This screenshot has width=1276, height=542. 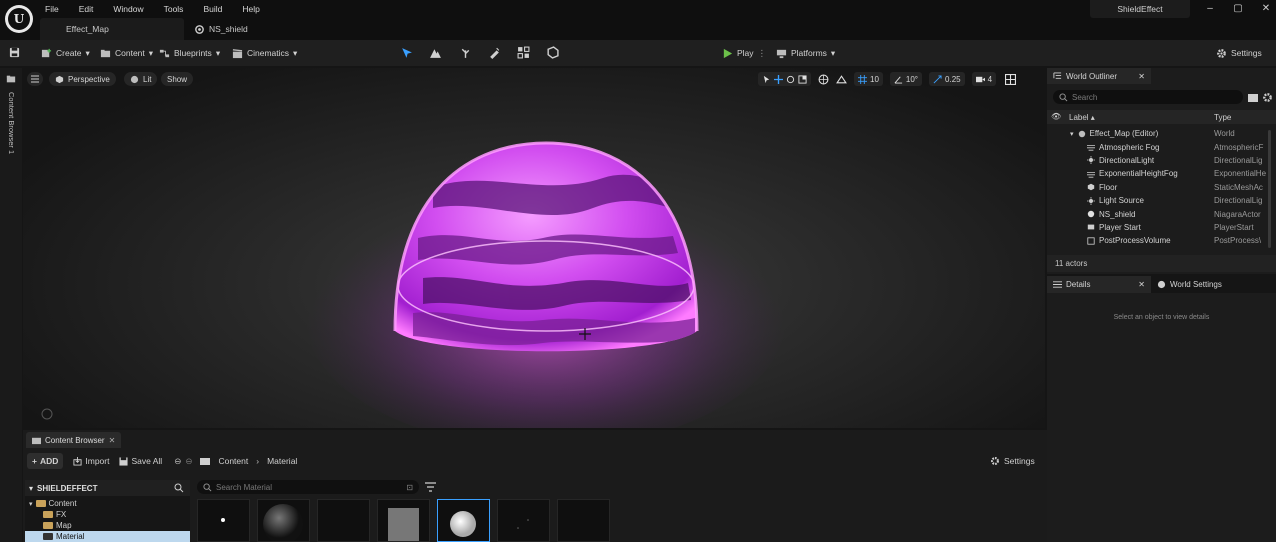 I want to click on menu-edit: Edit, so click(x=96, y=9).